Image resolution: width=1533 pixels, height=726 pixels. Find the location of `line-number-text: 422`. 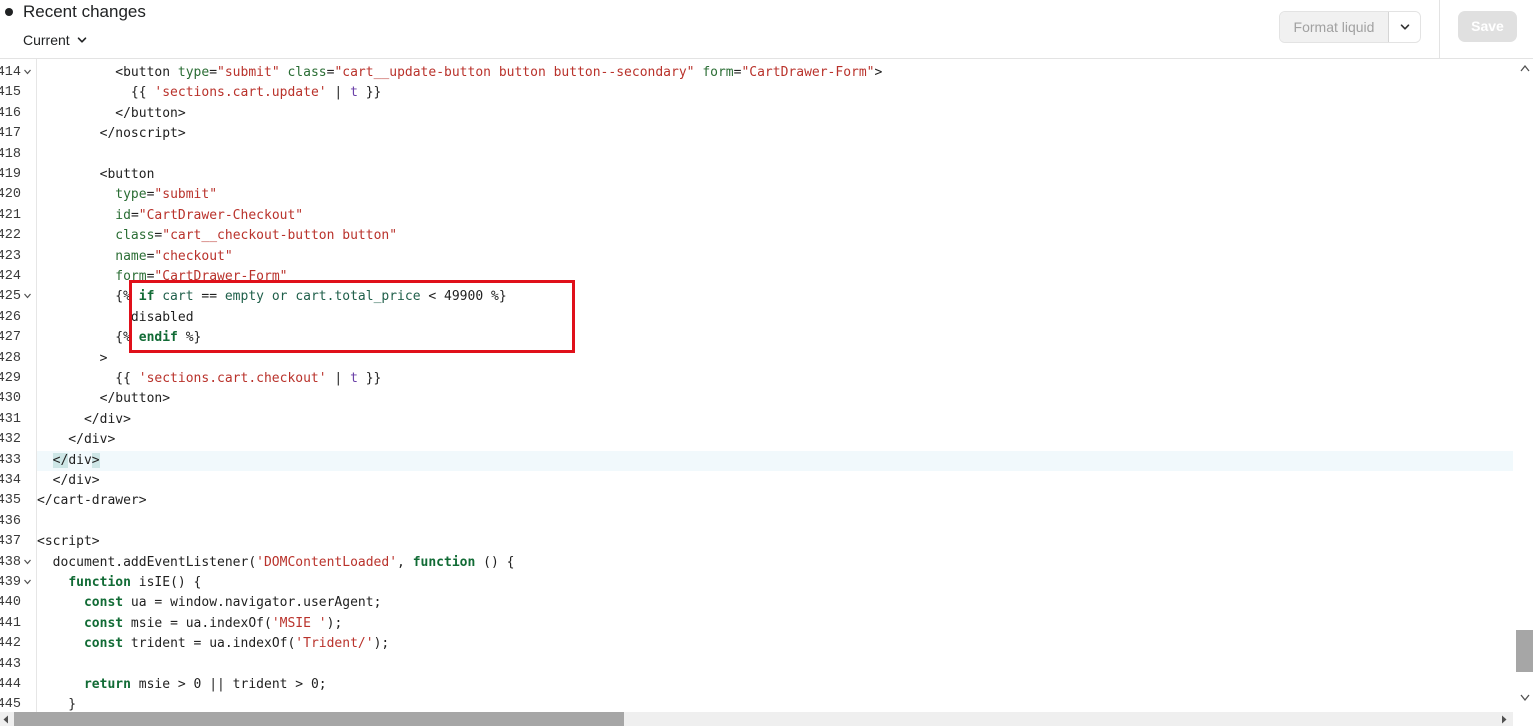

line-number-text: 422 is located at coordinates (10, 236).